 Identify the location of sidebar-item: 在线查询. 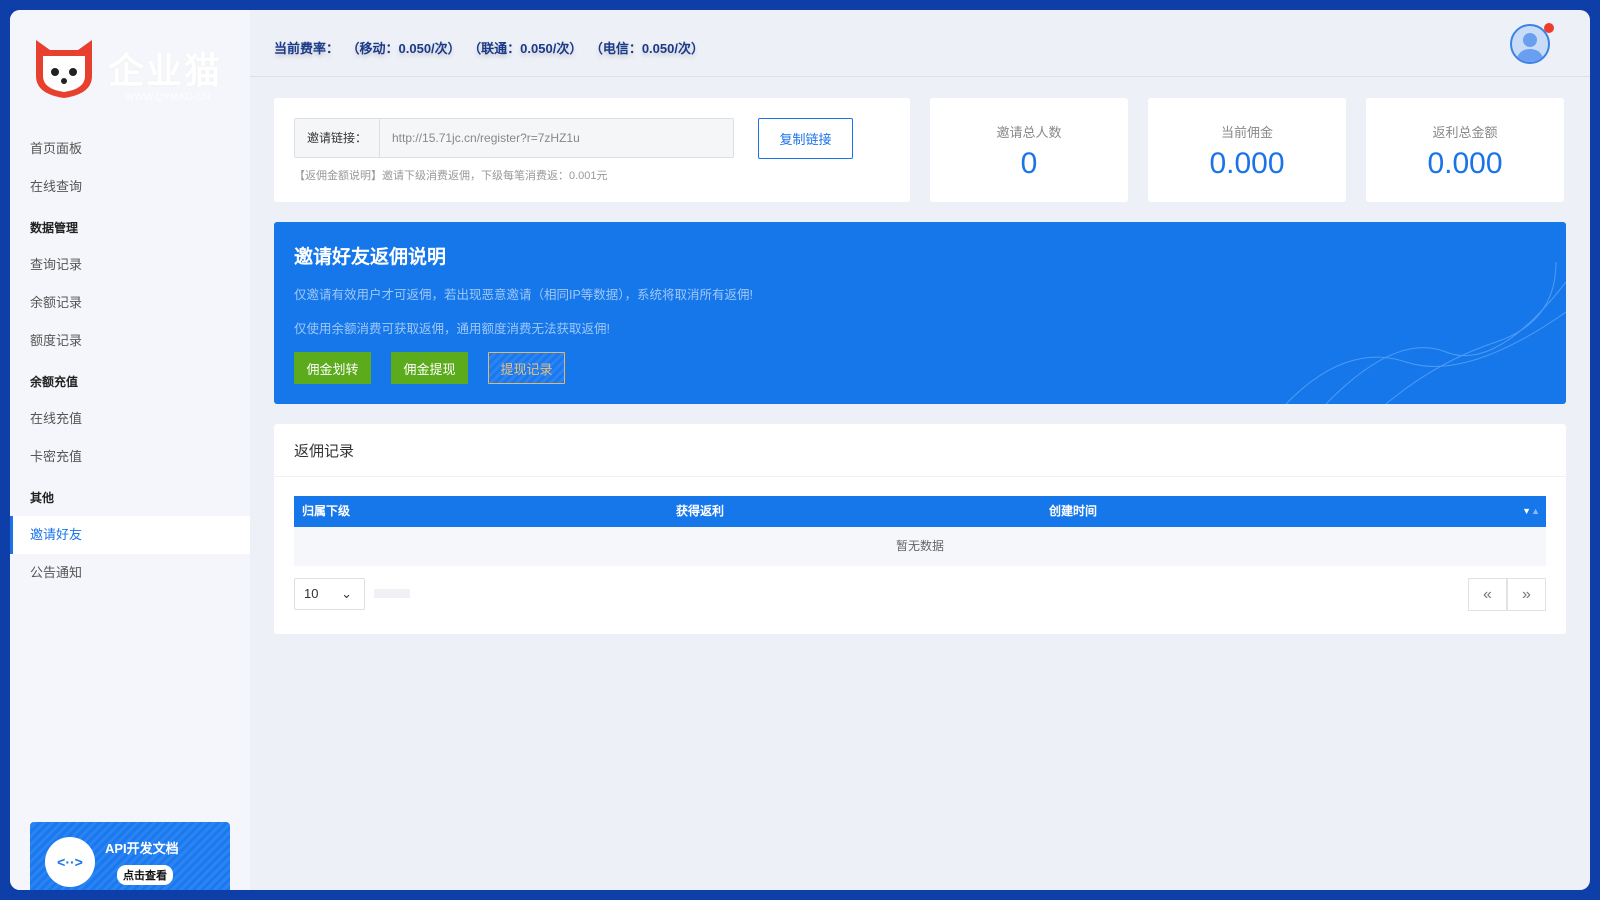
(130, 187).